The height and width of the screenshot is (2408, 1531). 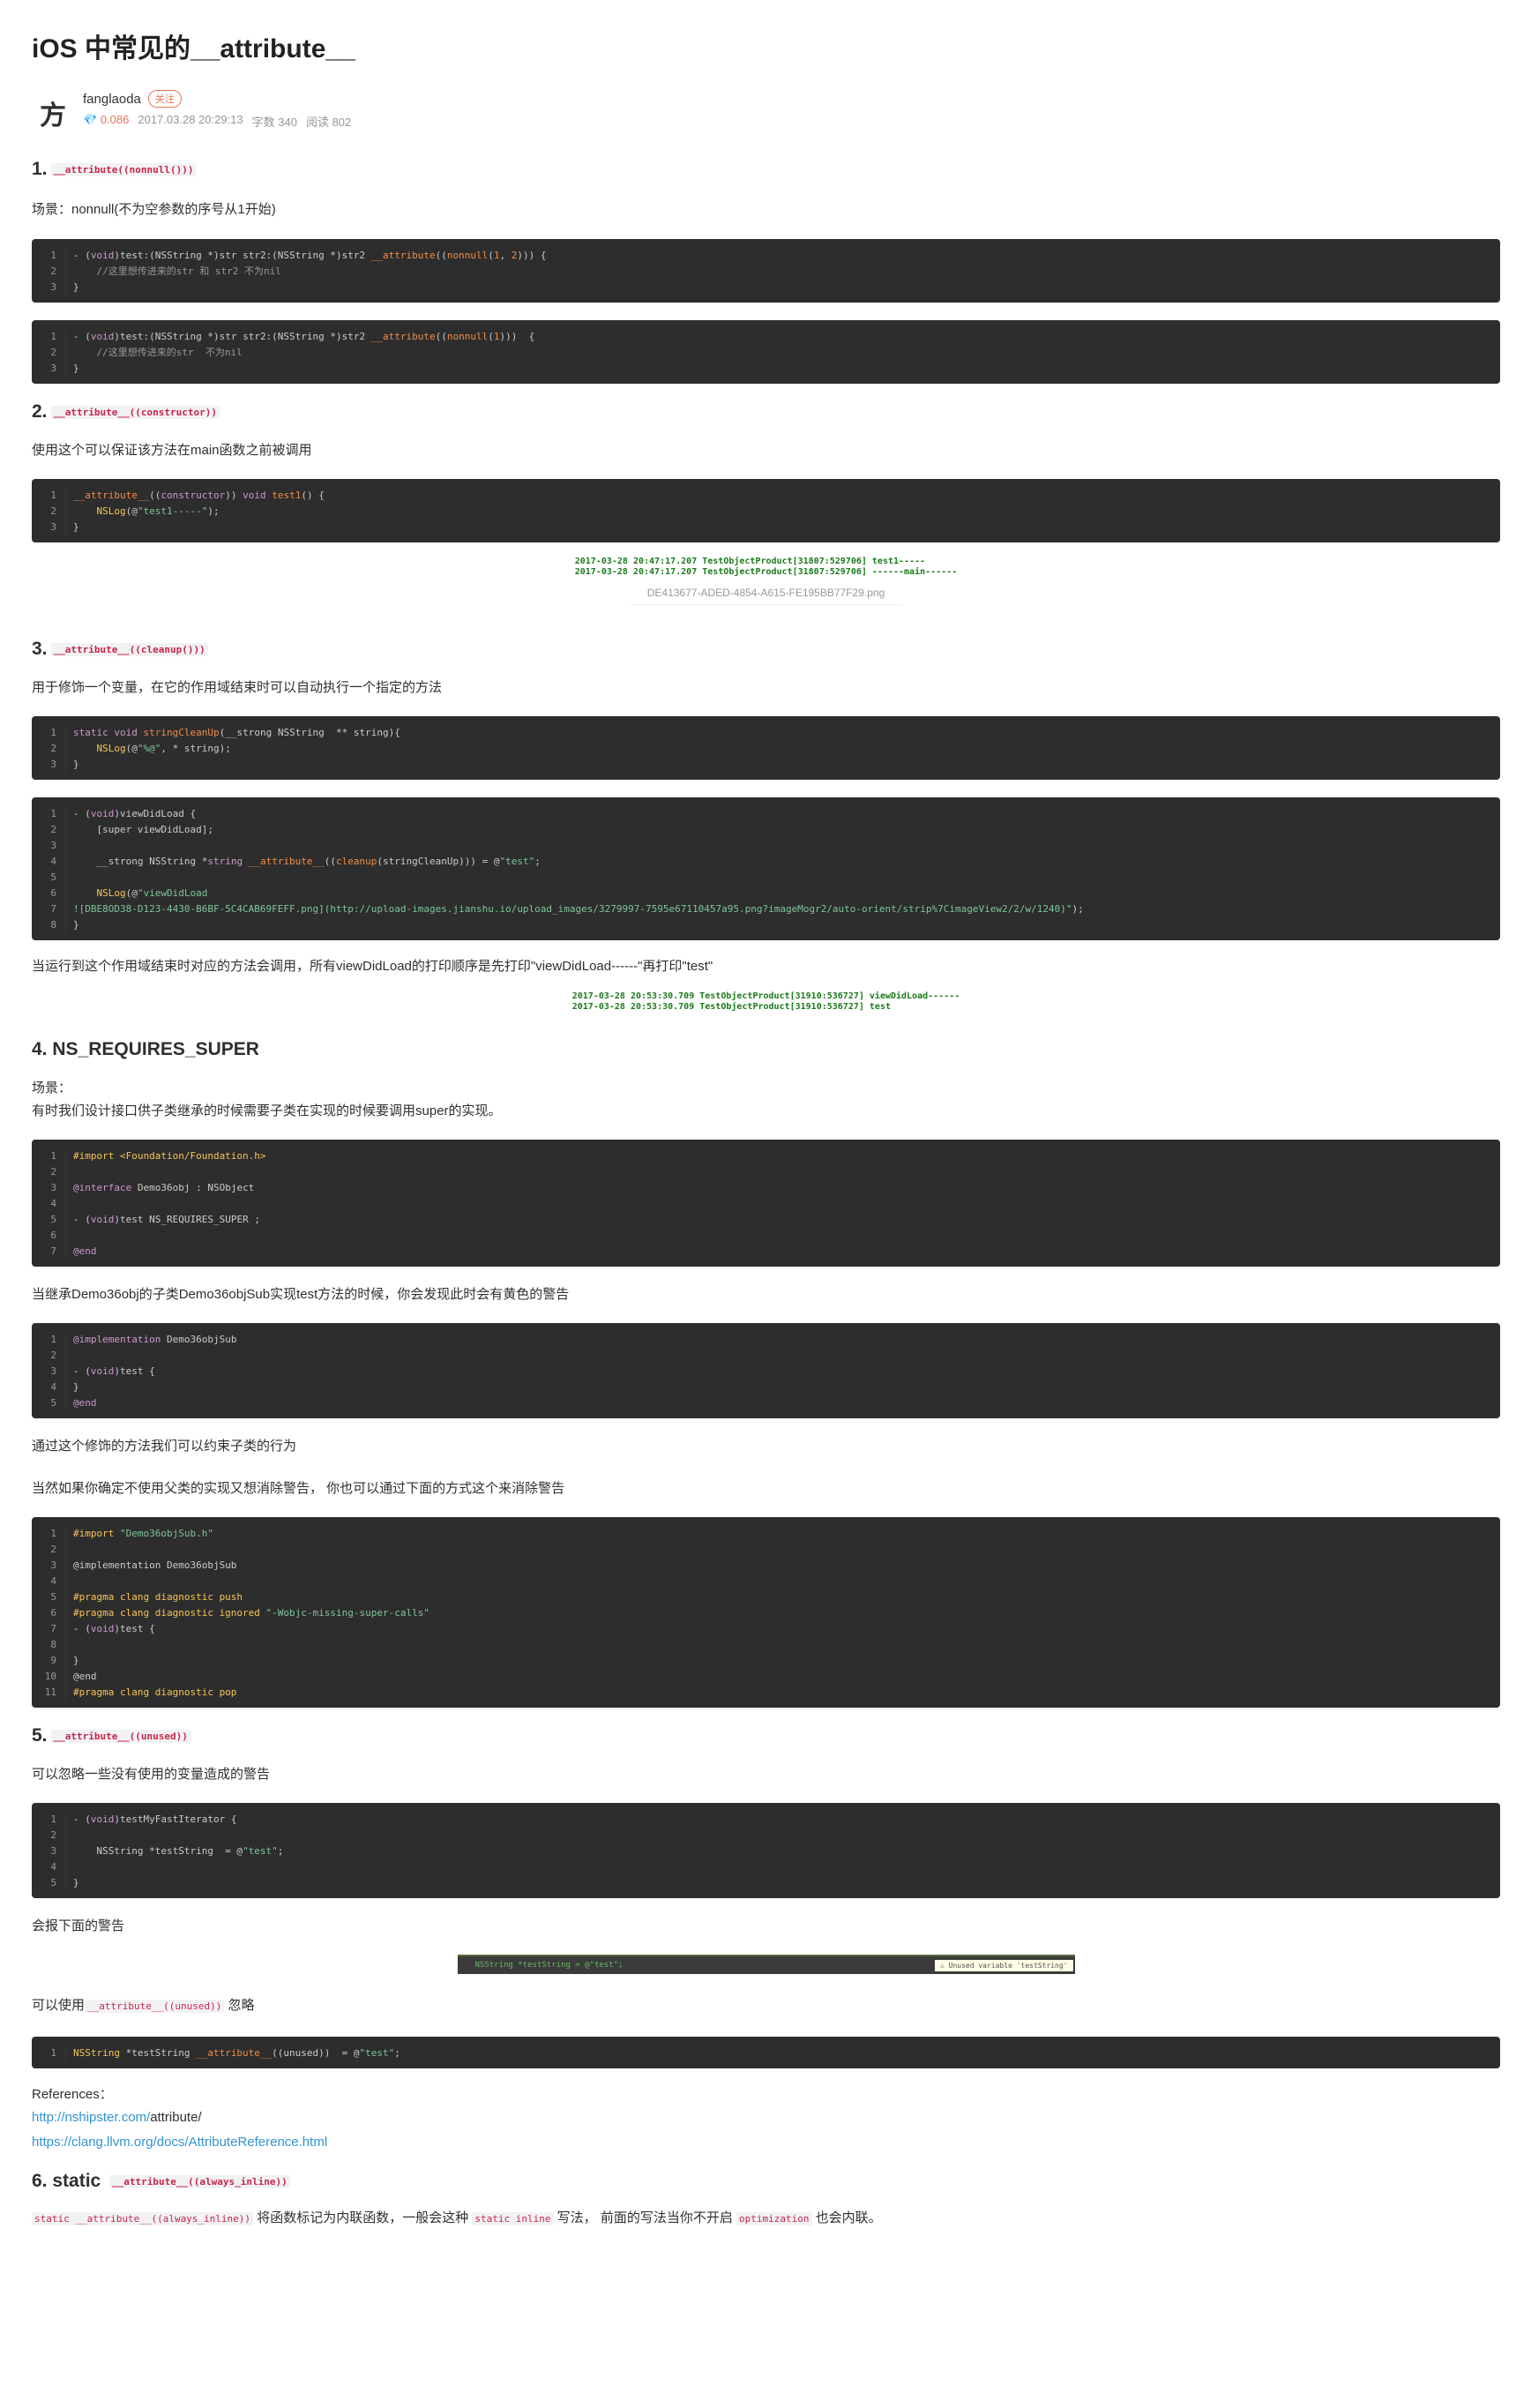 I want to click on text-run: attribute/, so click(x=176, y=2117).